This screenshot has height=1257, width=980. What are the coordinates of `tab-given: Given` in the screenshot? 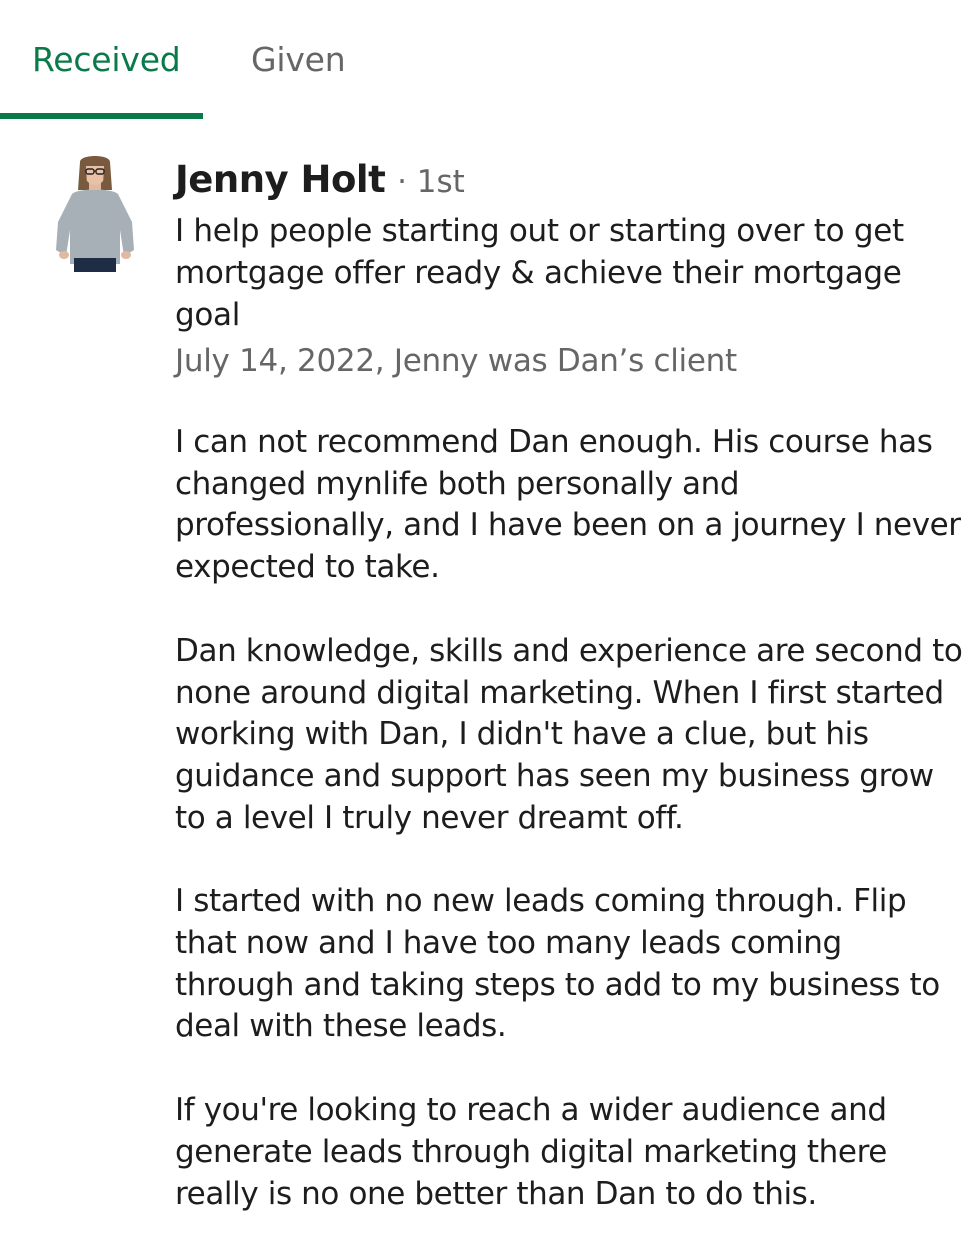 It's located at (298, 60).